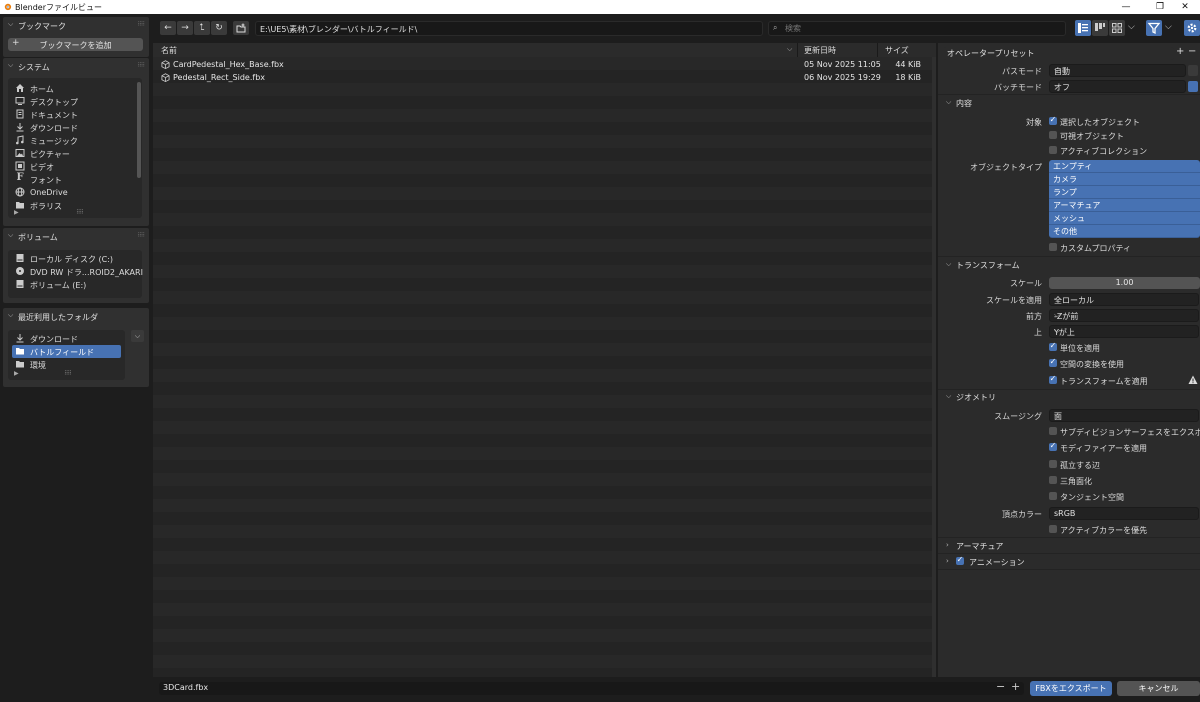  I want to click on apply-transform-label: トランスフォームを適用, so click(1104, 381).